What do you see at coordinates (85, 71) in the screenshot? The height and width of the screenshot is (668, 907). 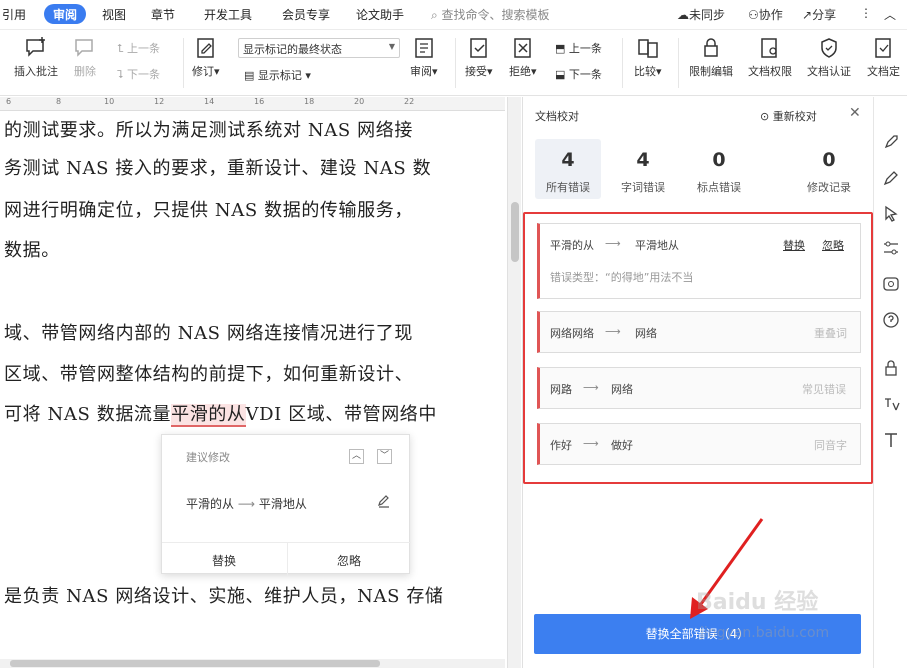 I see `delete-label: 删除` at bounding box center [85, 71].